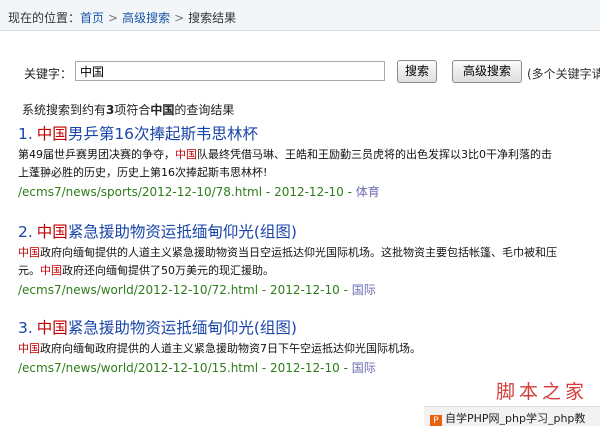 Image resolution: width=600 pixels, height=426 pixels. What do you see at coordinates (25, 134) in the screenshot?
I see `result-index: 1.` at bounding box center [25, 134].